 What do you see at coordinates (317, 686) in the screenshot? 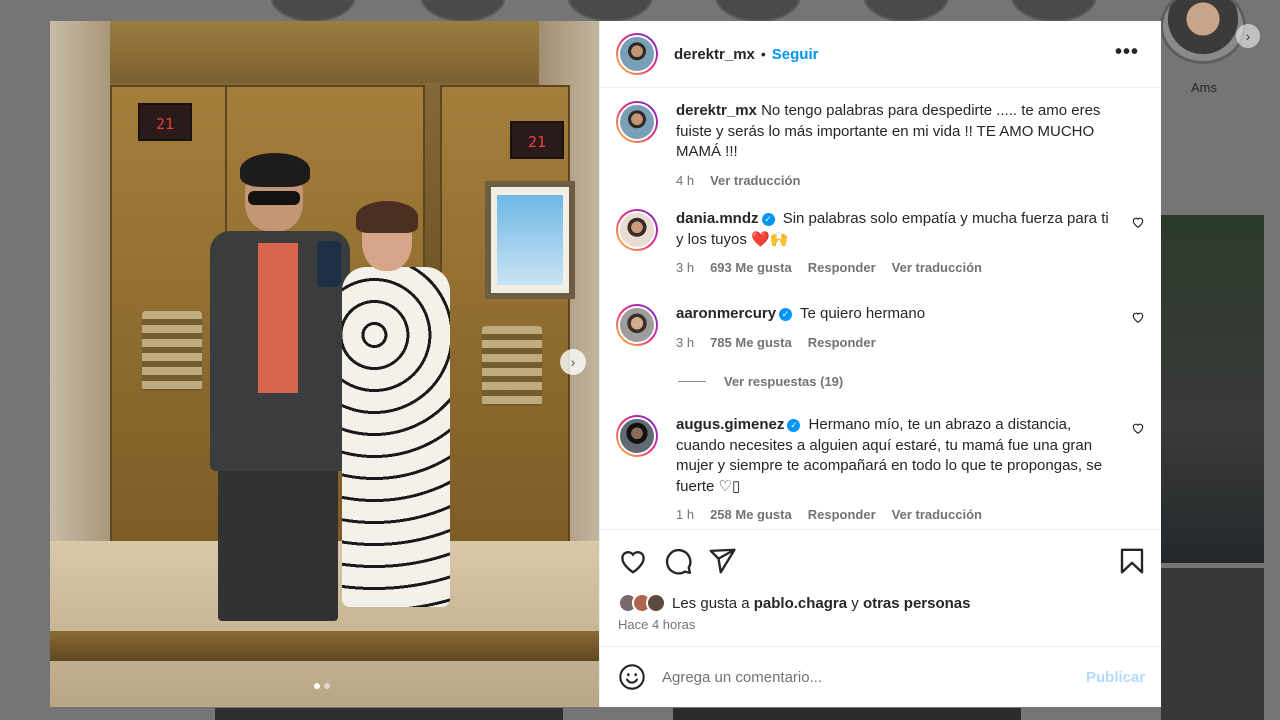
I see `carousel-dot-active` at bounding box center [317, 686].